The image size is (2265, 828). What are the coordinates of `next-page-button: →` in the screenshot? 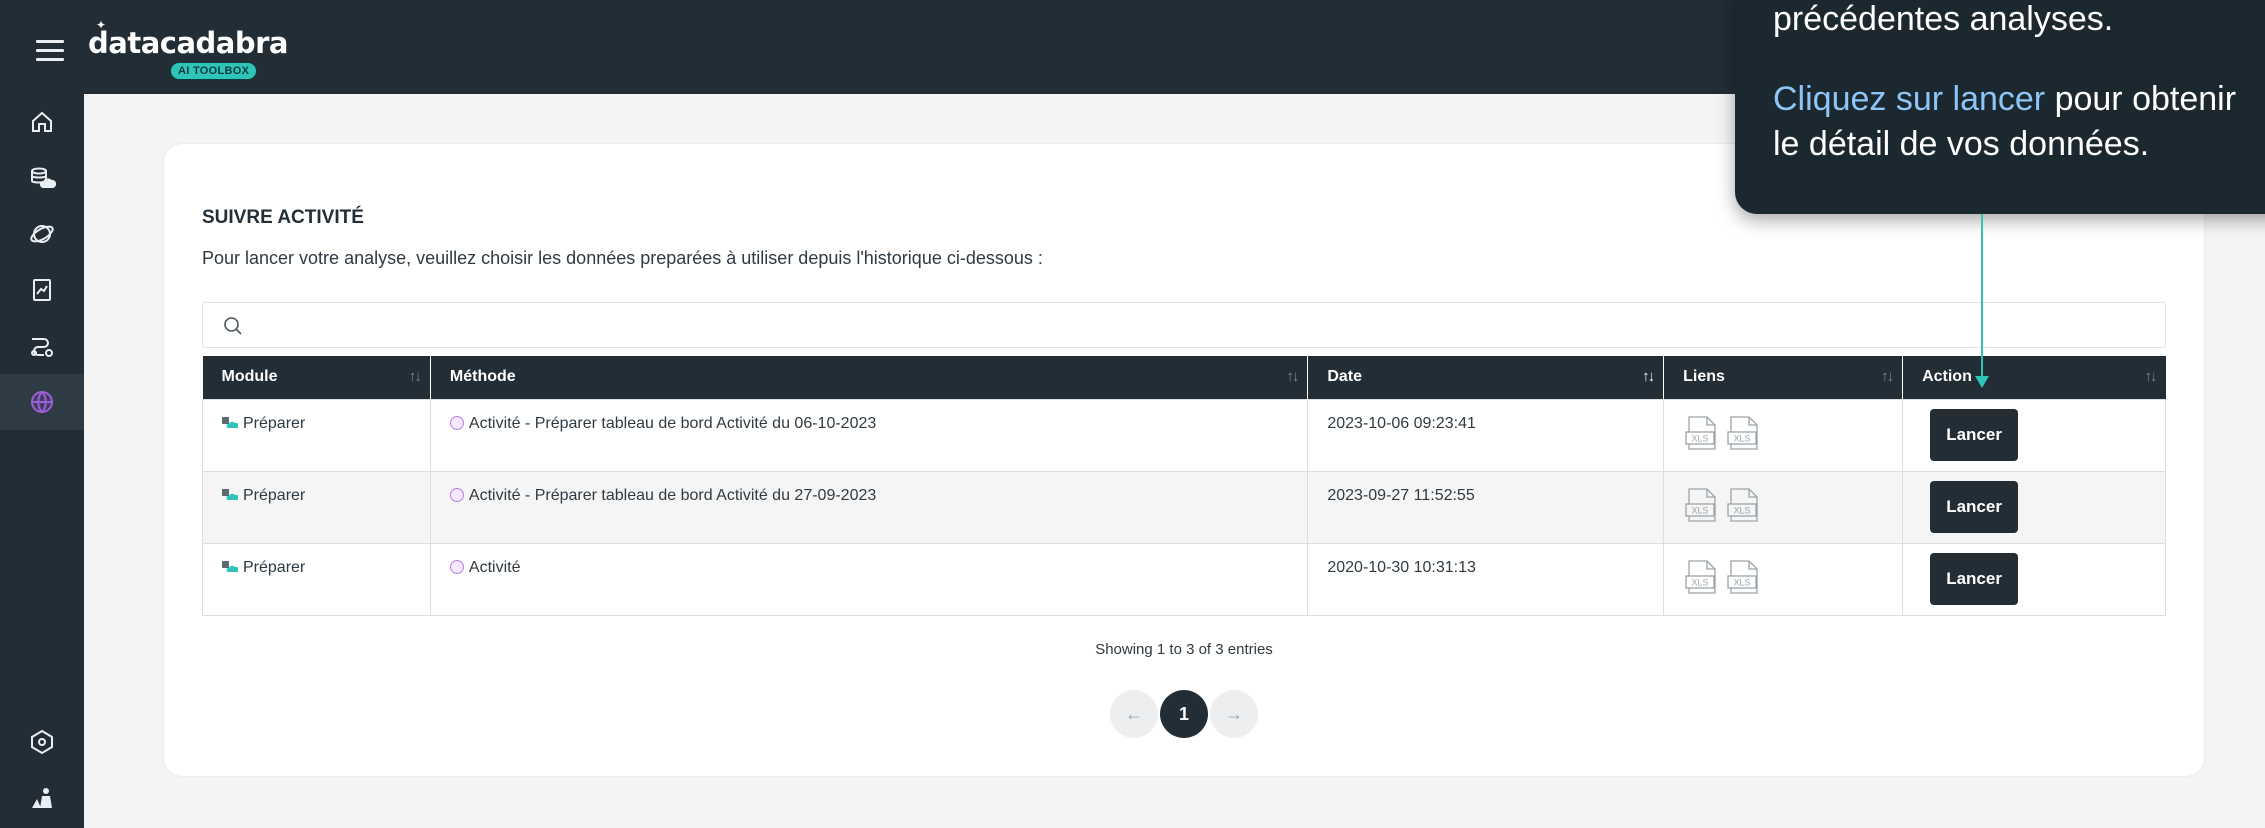 It's located at (1234, 714).